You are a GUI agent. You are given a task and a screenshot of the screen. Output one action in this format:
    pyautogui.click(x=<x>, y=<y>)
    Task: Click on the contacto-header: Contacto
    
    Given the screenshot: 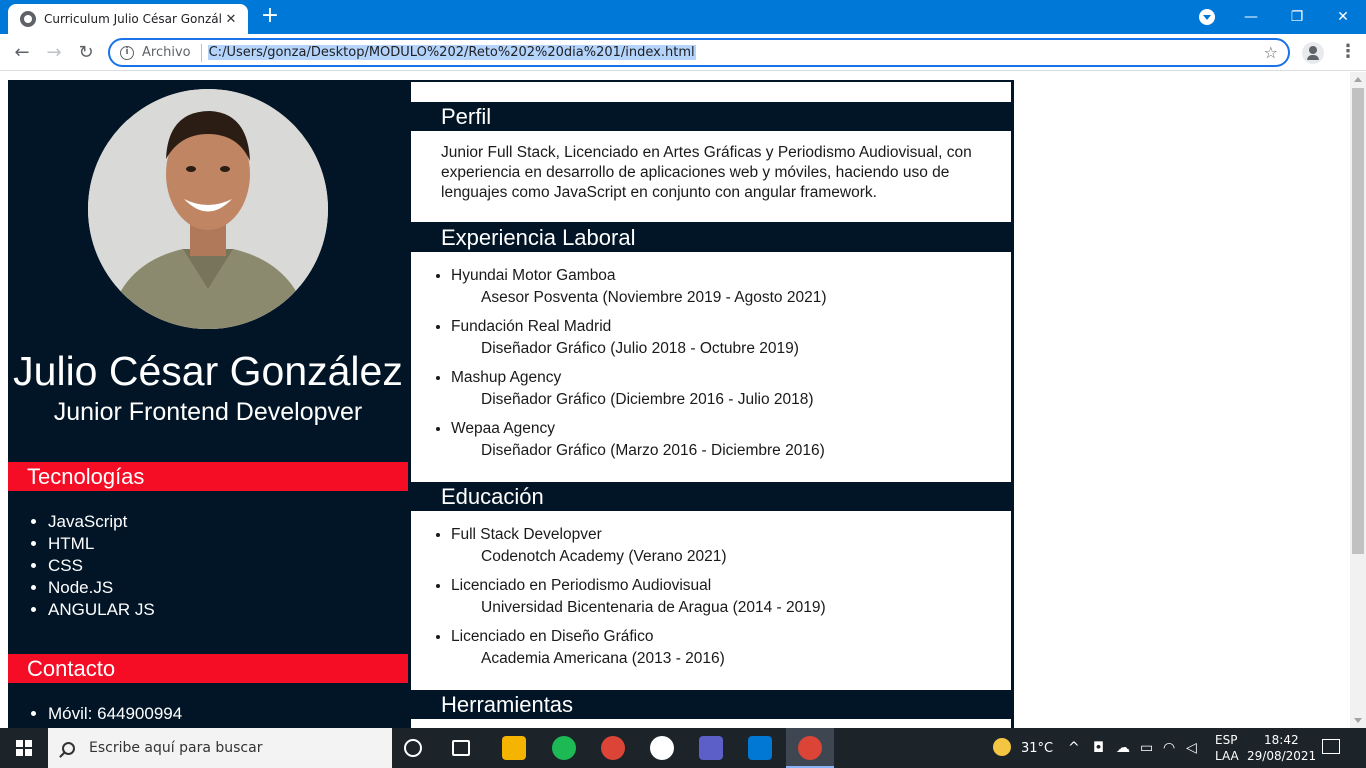 What is the action you would take?
    pyautogui.click(x=208, y=668)
    